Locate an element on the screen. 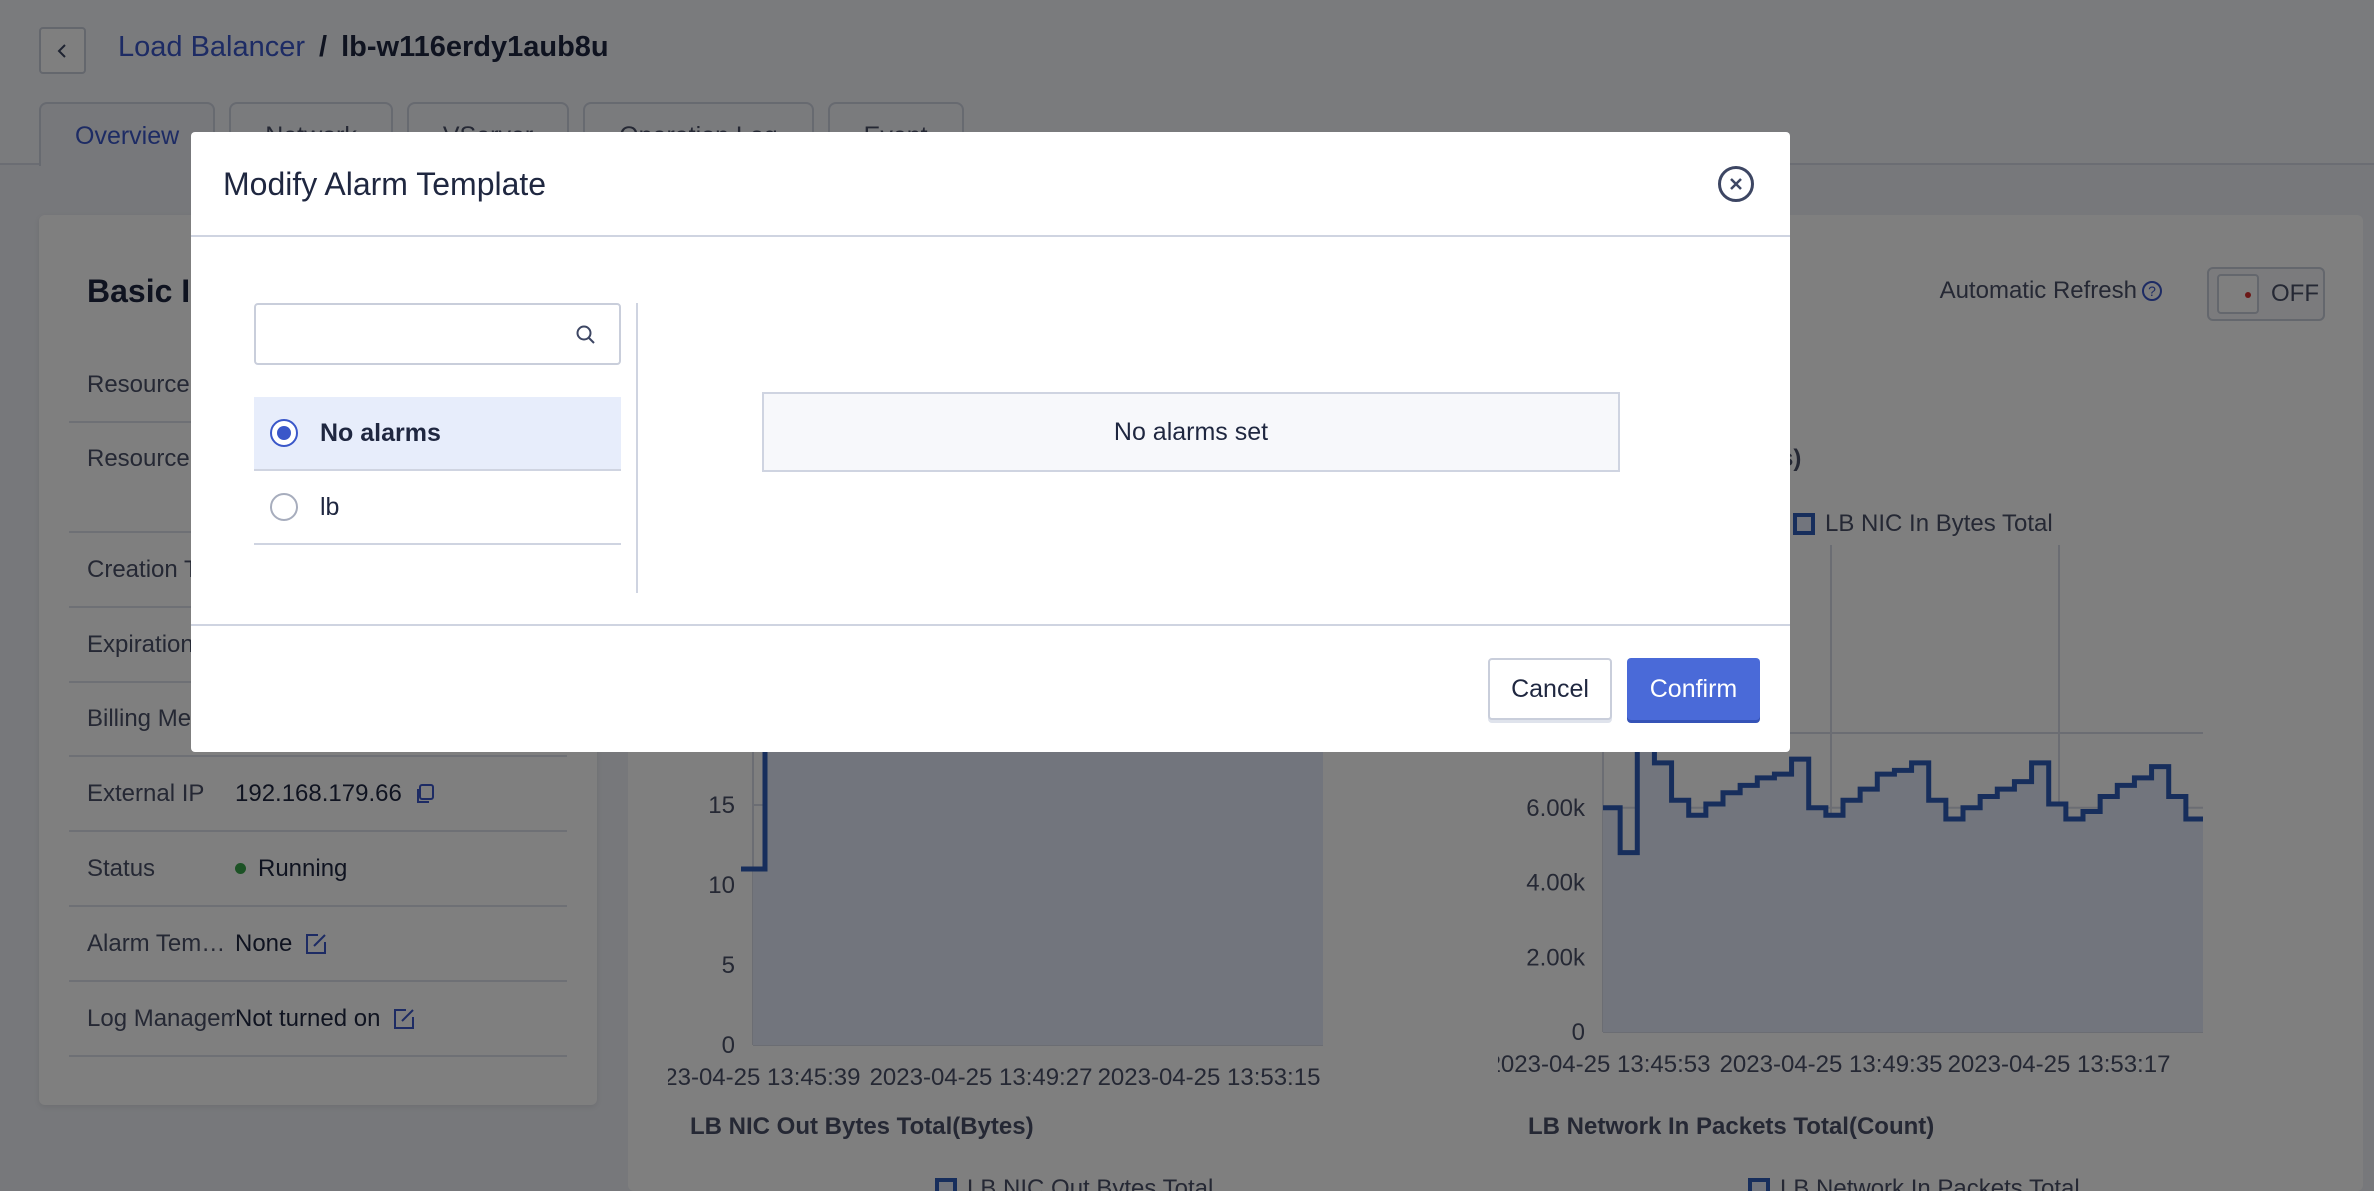 The width and height of the screenshot is (2374, 1191). modal-footer: Cancel Confirm is located at coordinates (990, 688).